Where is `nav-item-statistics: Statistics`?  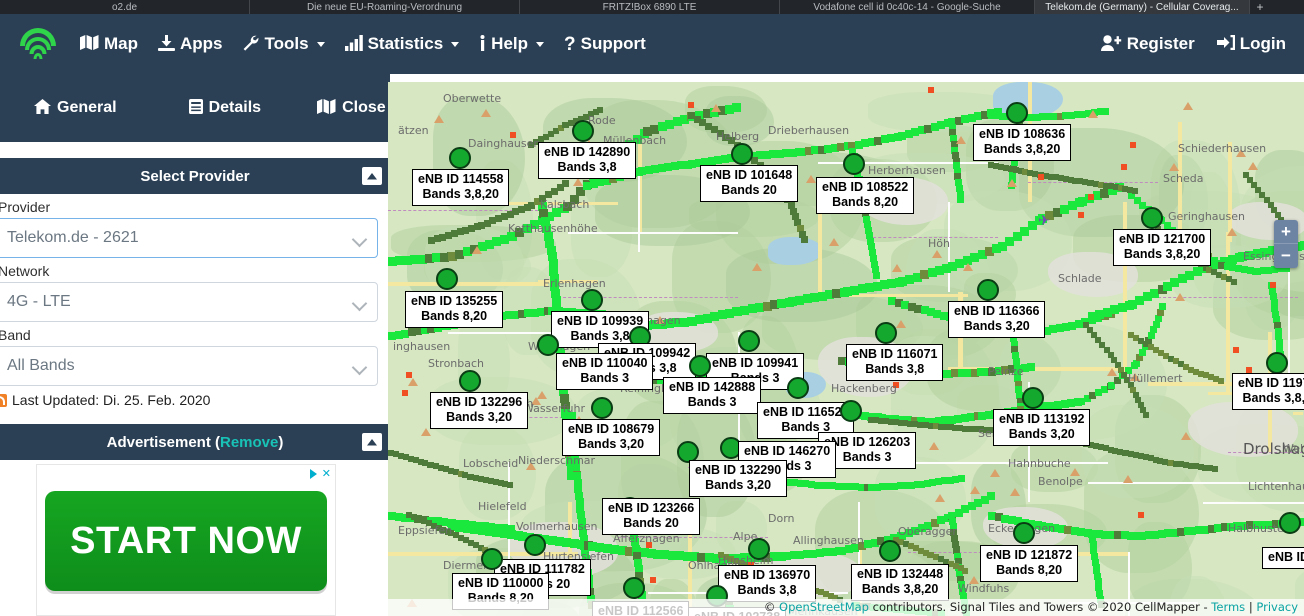
nav-item-statistics: Statistics is located at coordinates (402, 44).